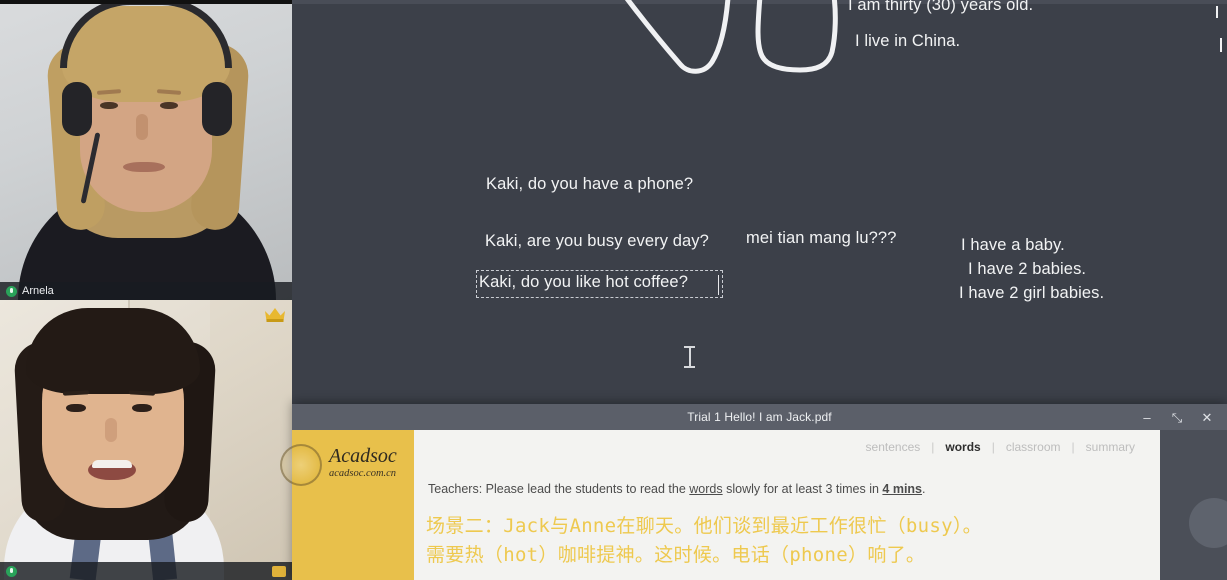  What do you see at coordinates (583, 282) in the screenshot?
I see `whiteboard-text-question-coffee: Kaki, do you like hot coffee?` at bounding box center [583, 282].